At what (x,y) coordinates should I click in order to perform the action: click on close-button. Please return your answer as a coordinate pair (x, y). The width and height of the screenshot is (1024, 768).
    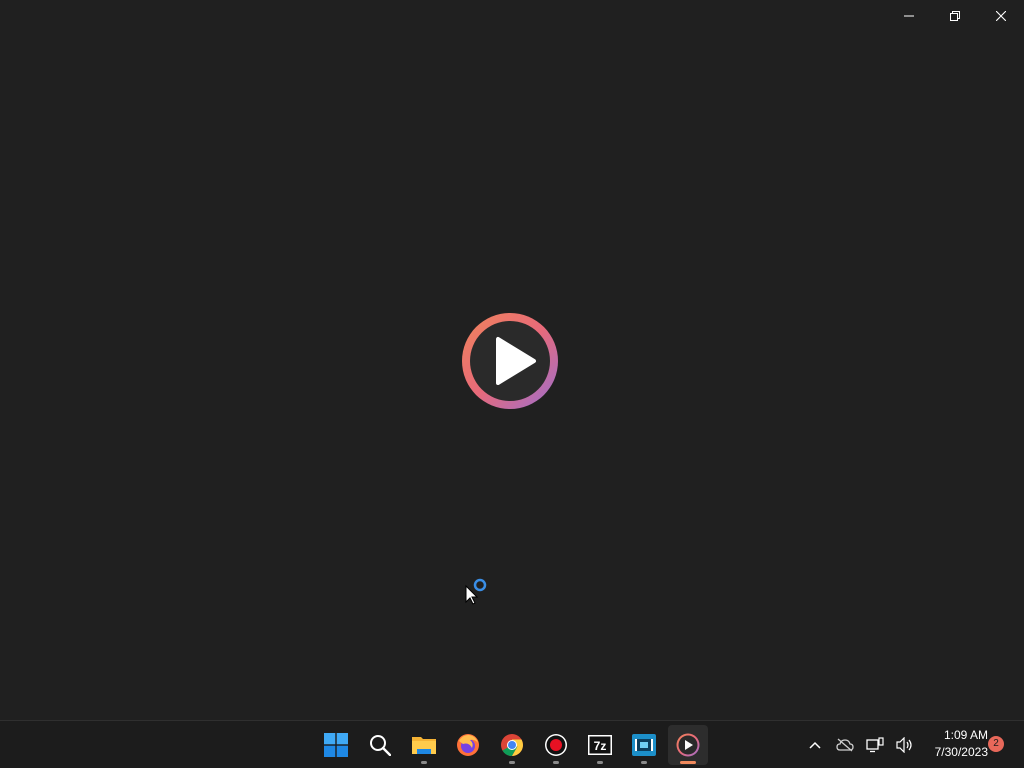
    Looking at the image, I should click on (1001, 16).